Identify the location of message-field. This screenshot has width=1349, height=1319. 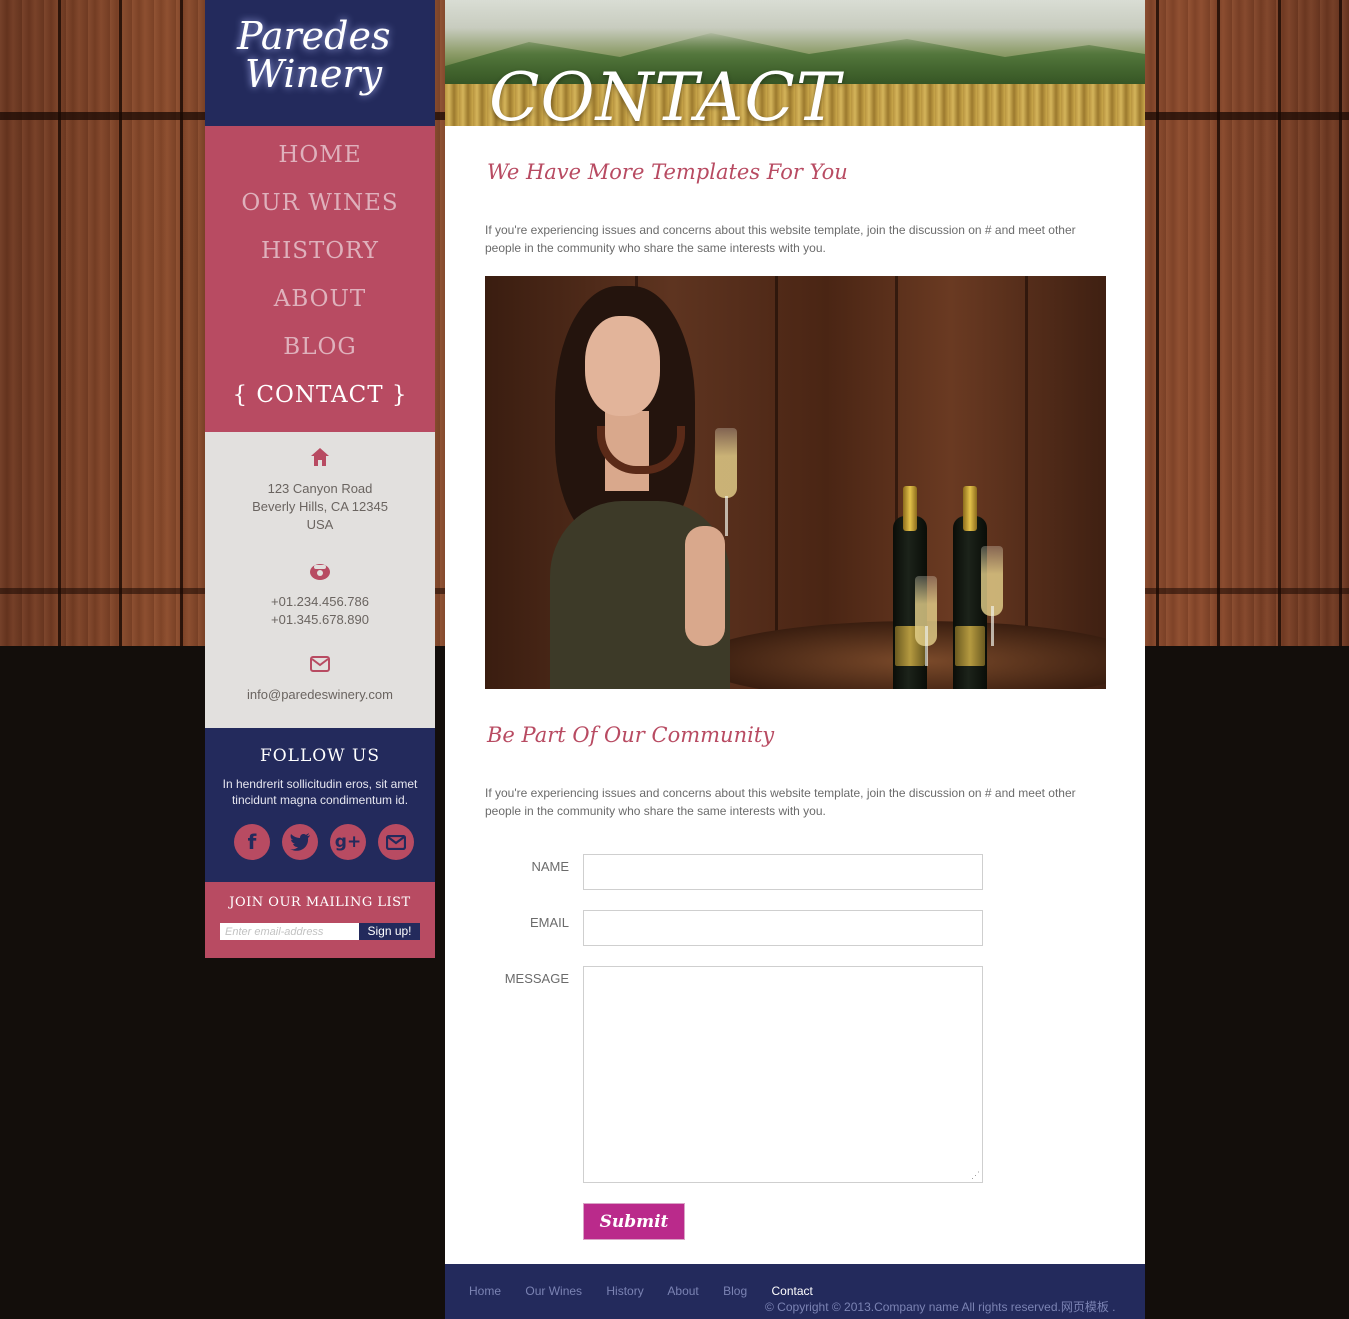
(783, 1074).